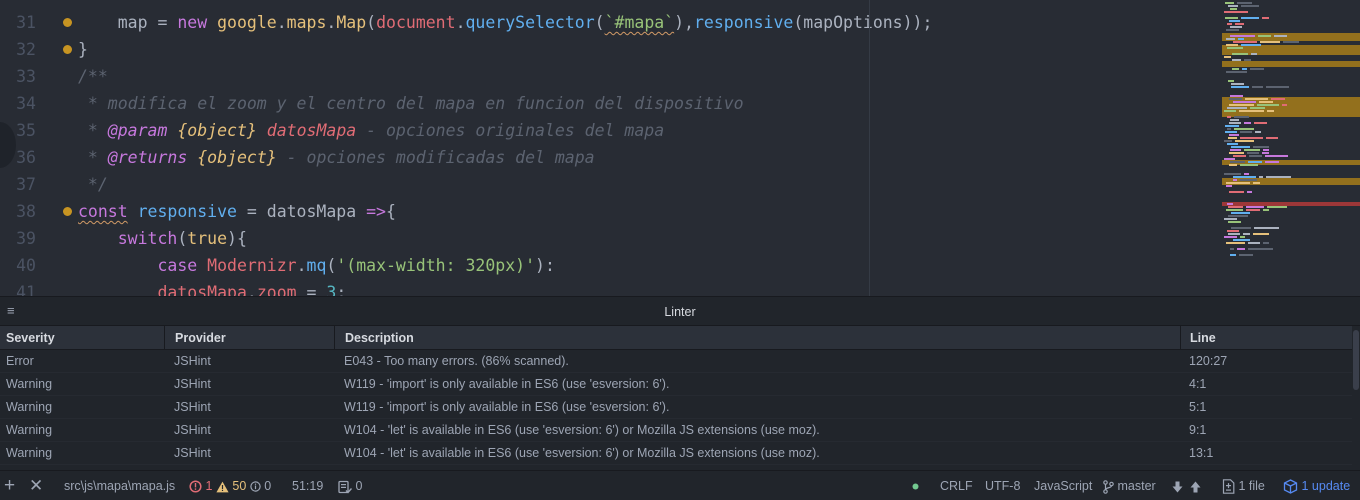  What do you see at coordinates (83, 49) in the screenshot?
I see `code-text: }` at bounding box center [83, 49].